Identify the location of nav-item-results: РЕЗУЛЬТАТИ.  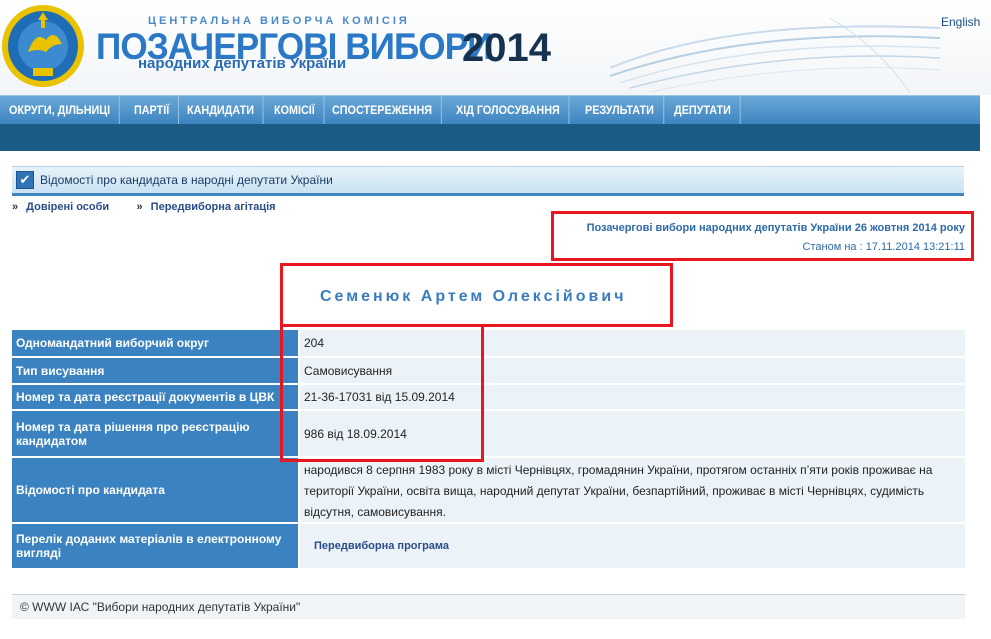
(620, 110).